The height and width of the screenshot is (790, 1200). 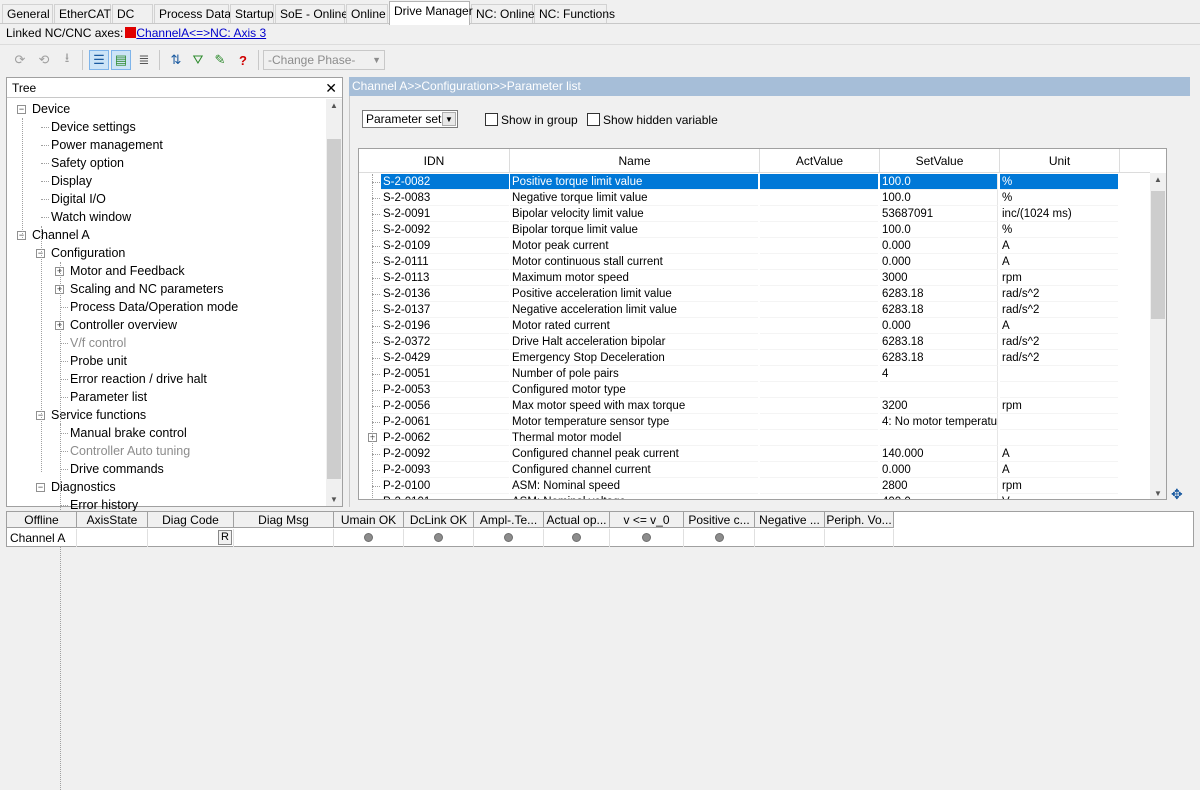 I want to click on show-hidden-checkbox, so click(x=593, y=119).